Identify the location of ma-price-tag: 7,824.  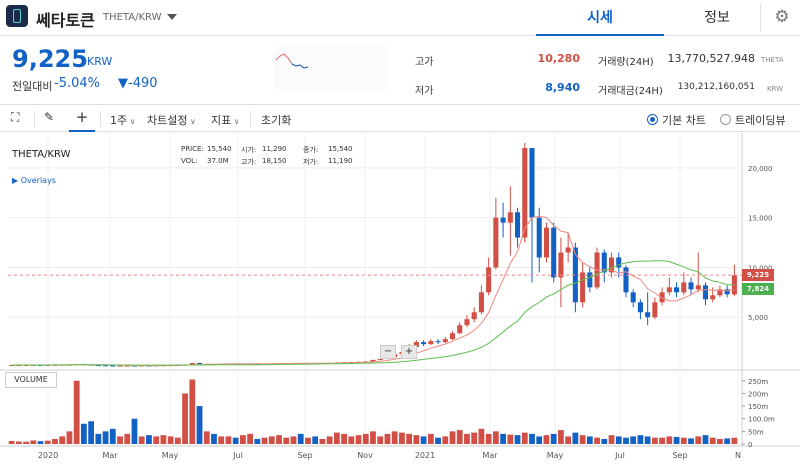
(758, 289).